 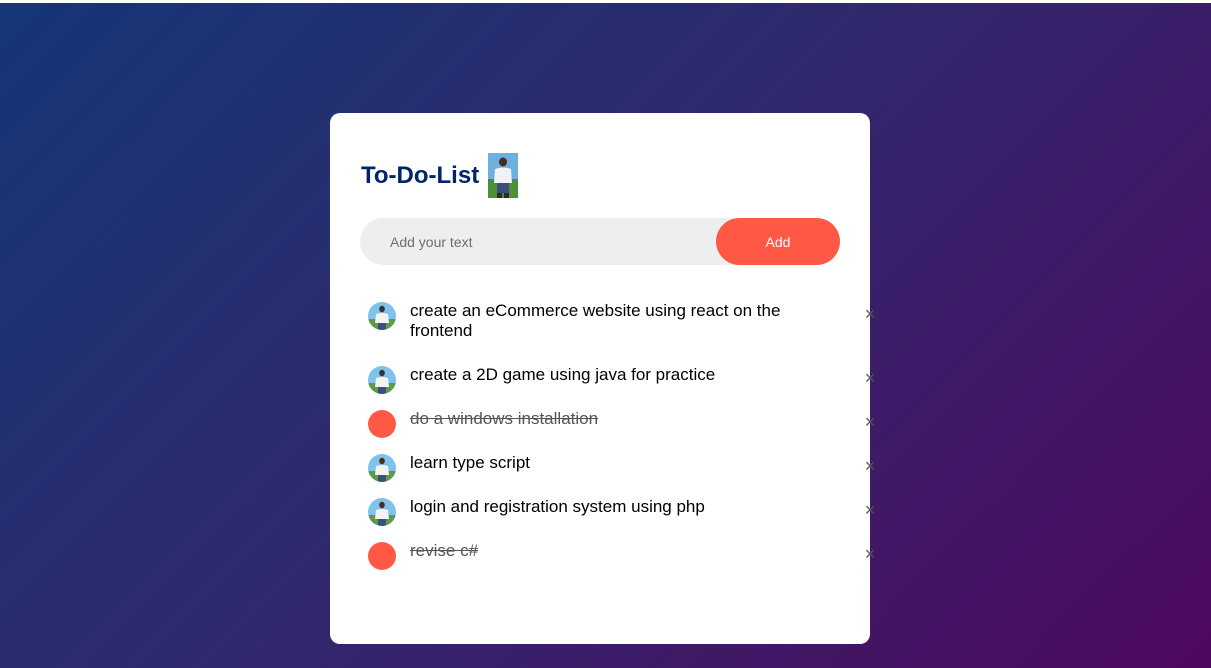 I want to click on task-text: learn type script, so click(x=470, y=462).